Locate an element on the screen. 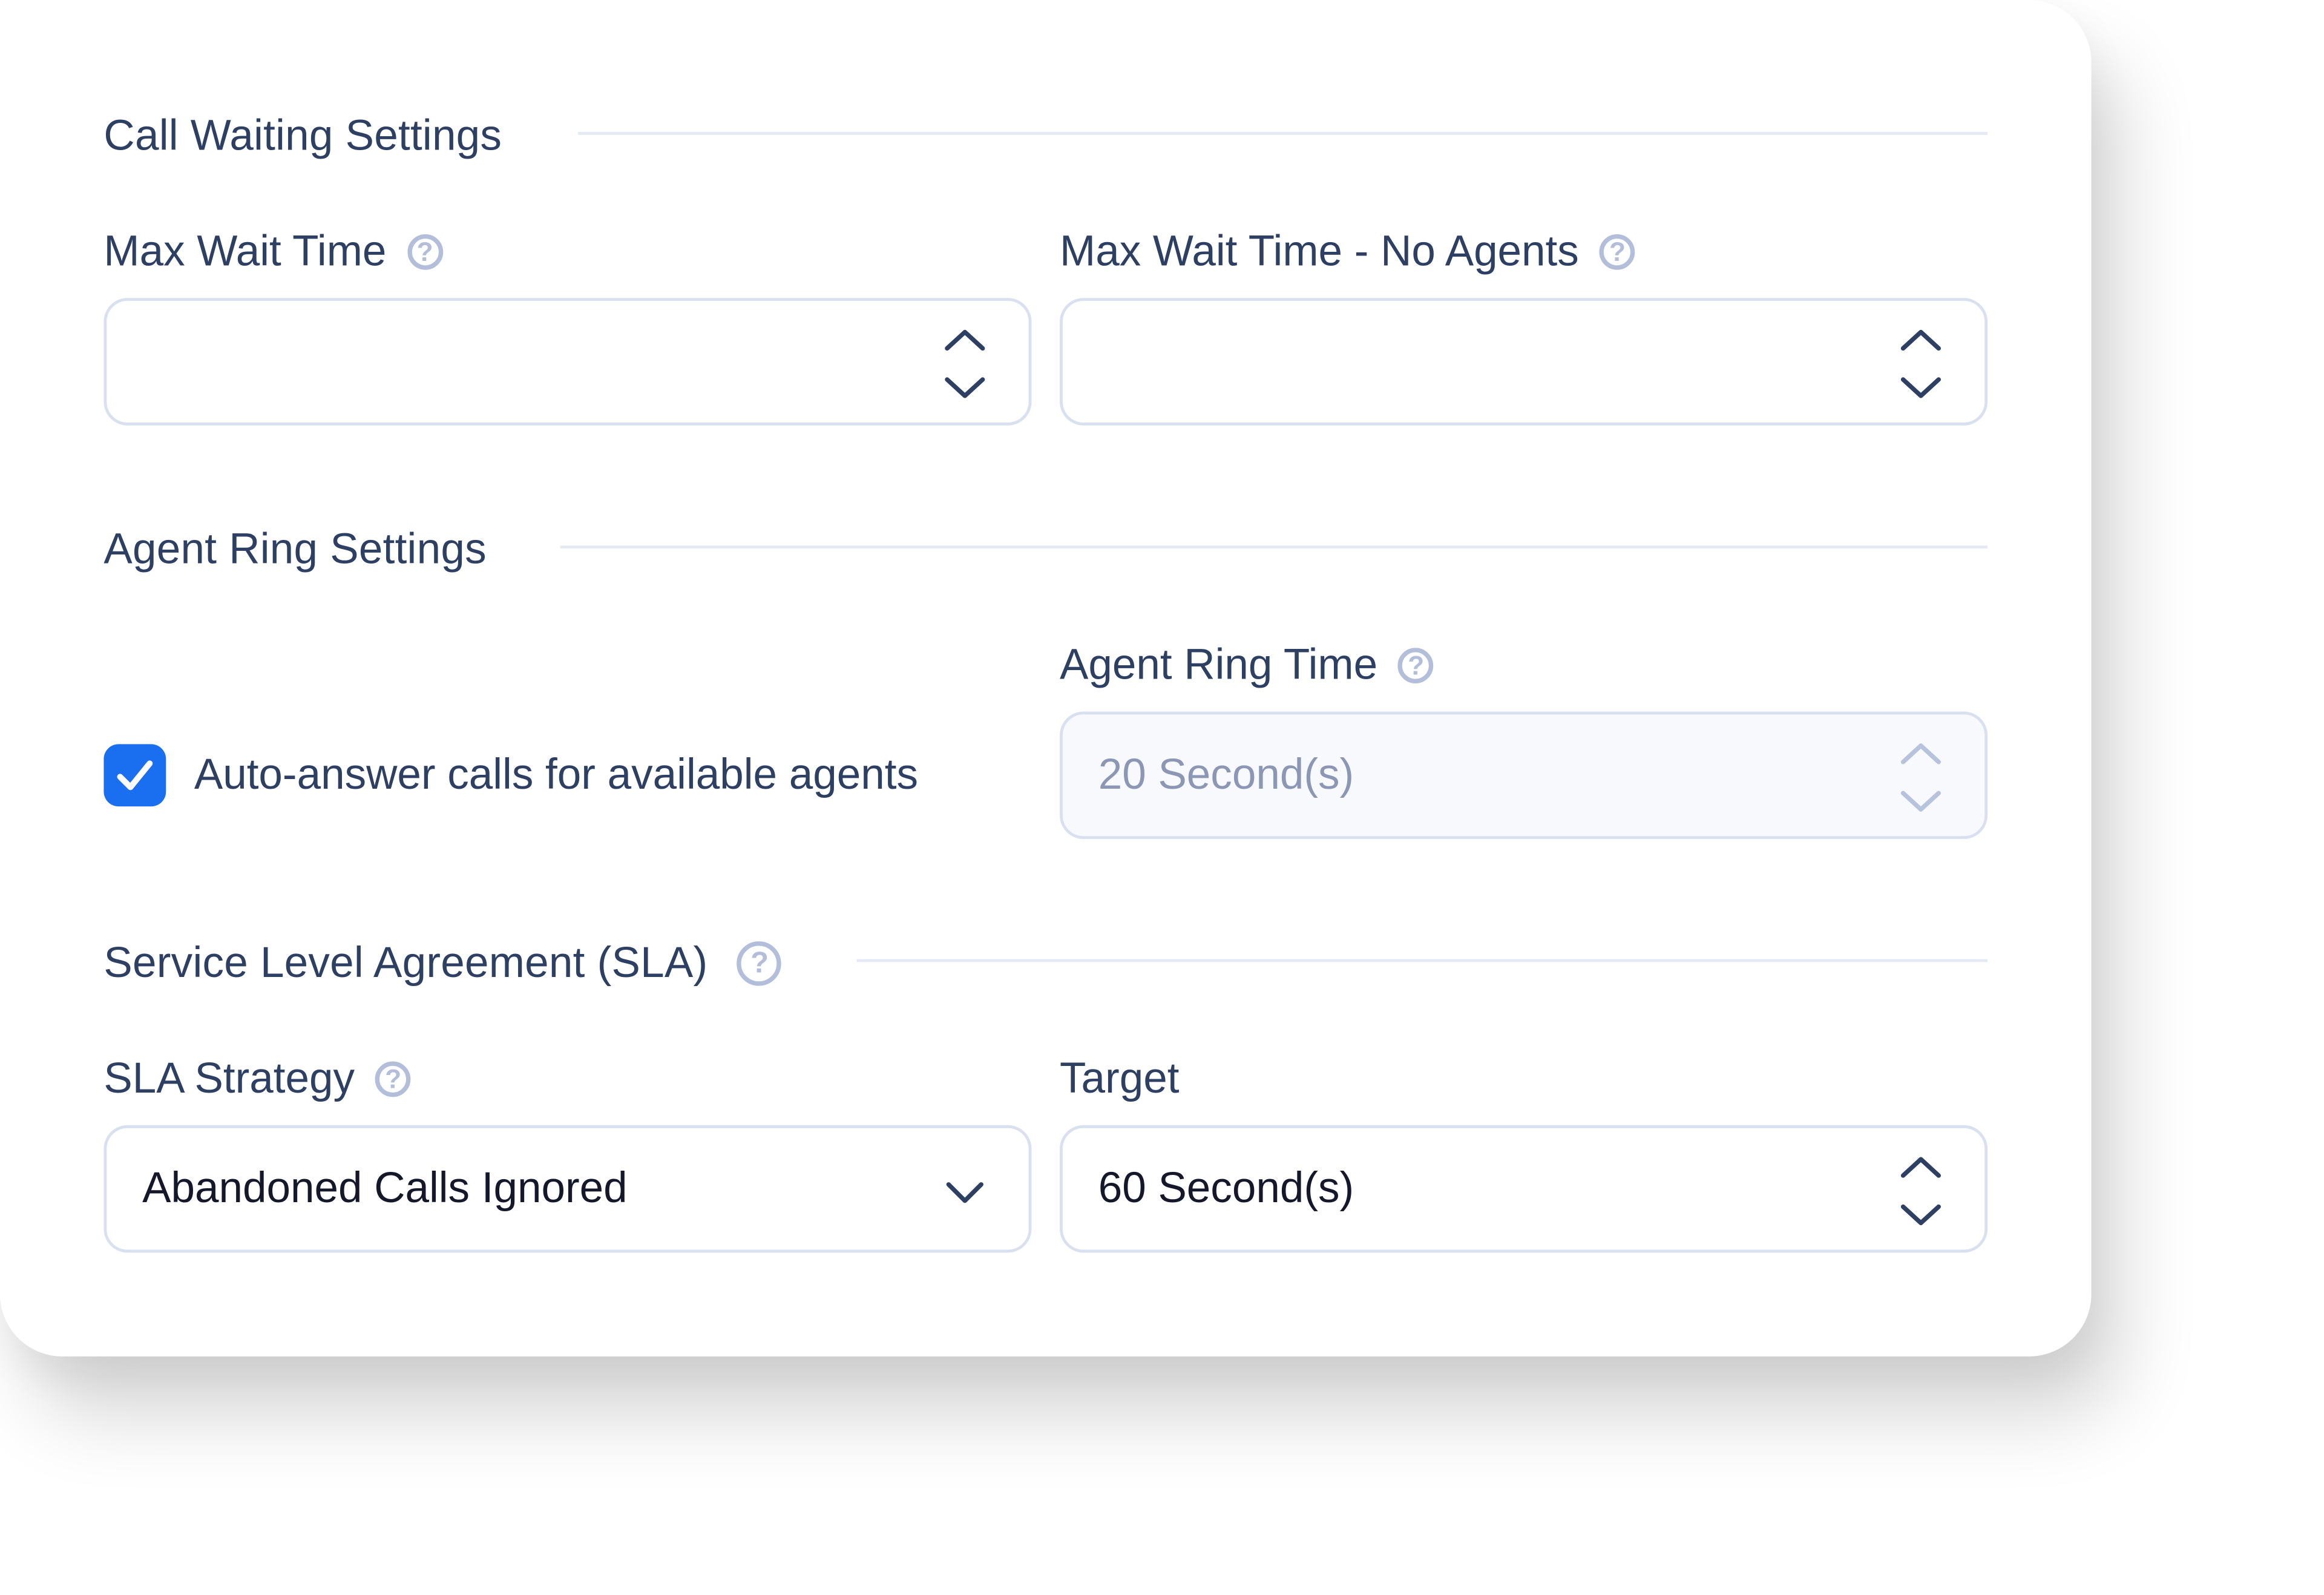 Image resolution: width=2324 pixels, height=1595 pixels. agent-ring-section-header: Agent Ring Settings is located at coordinates (294, 551).